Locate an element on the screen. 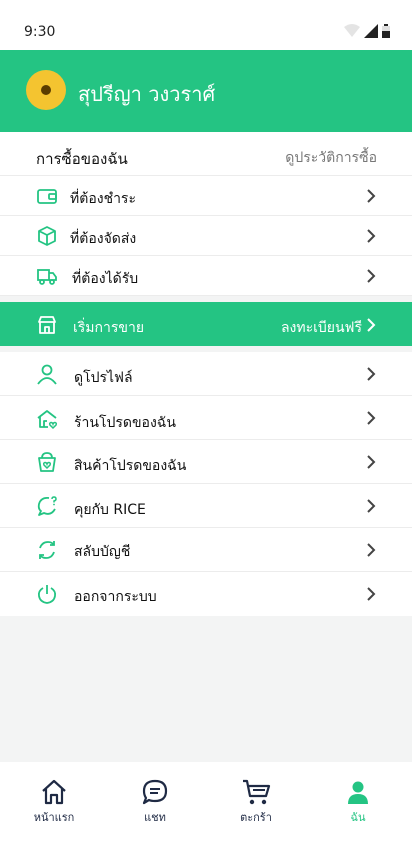 This screenshot has width=412, height=844. bottom-nav: หน้าแรก แชท ตะกร้า ฉัน is located at coordinates (206, 803).